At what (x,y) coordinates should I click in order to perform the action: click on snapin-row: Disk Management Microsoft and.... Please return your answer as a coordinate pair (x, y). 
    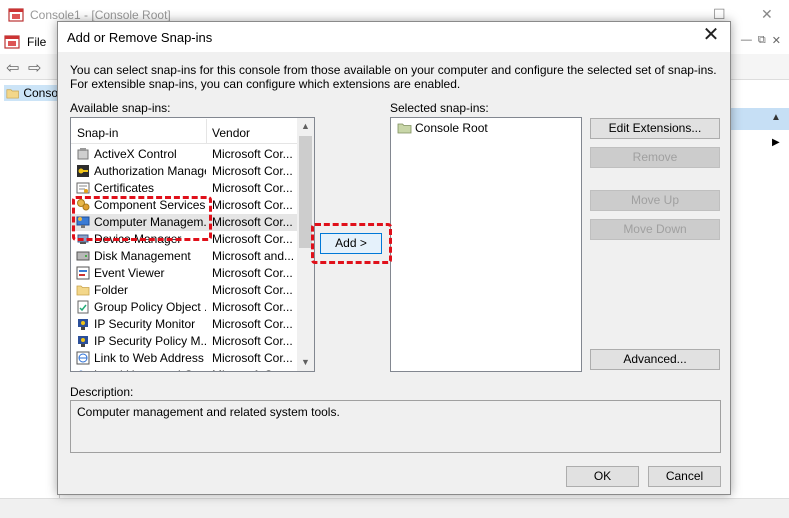
    Looking at the image, I should click on (184, 256).